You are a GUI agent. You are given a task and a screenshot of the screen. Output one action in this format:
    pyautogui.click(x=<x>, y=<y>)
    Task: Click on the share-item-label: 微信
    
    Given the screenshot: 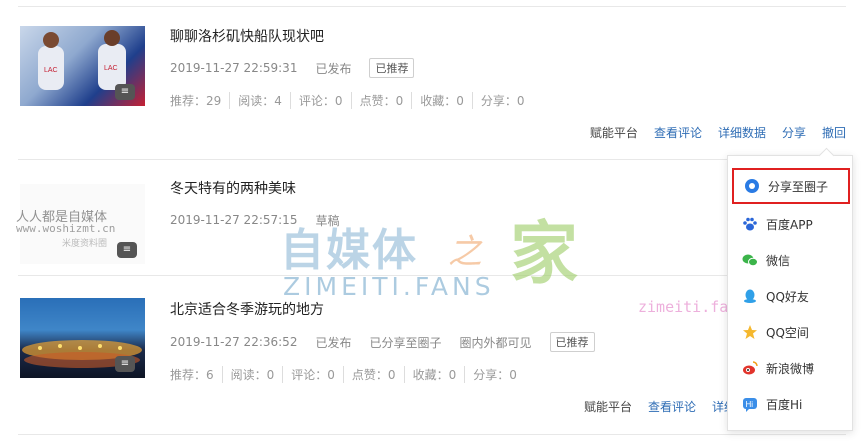 What is the action you would take?
    pyautogui.click(x=778, y=260)
    